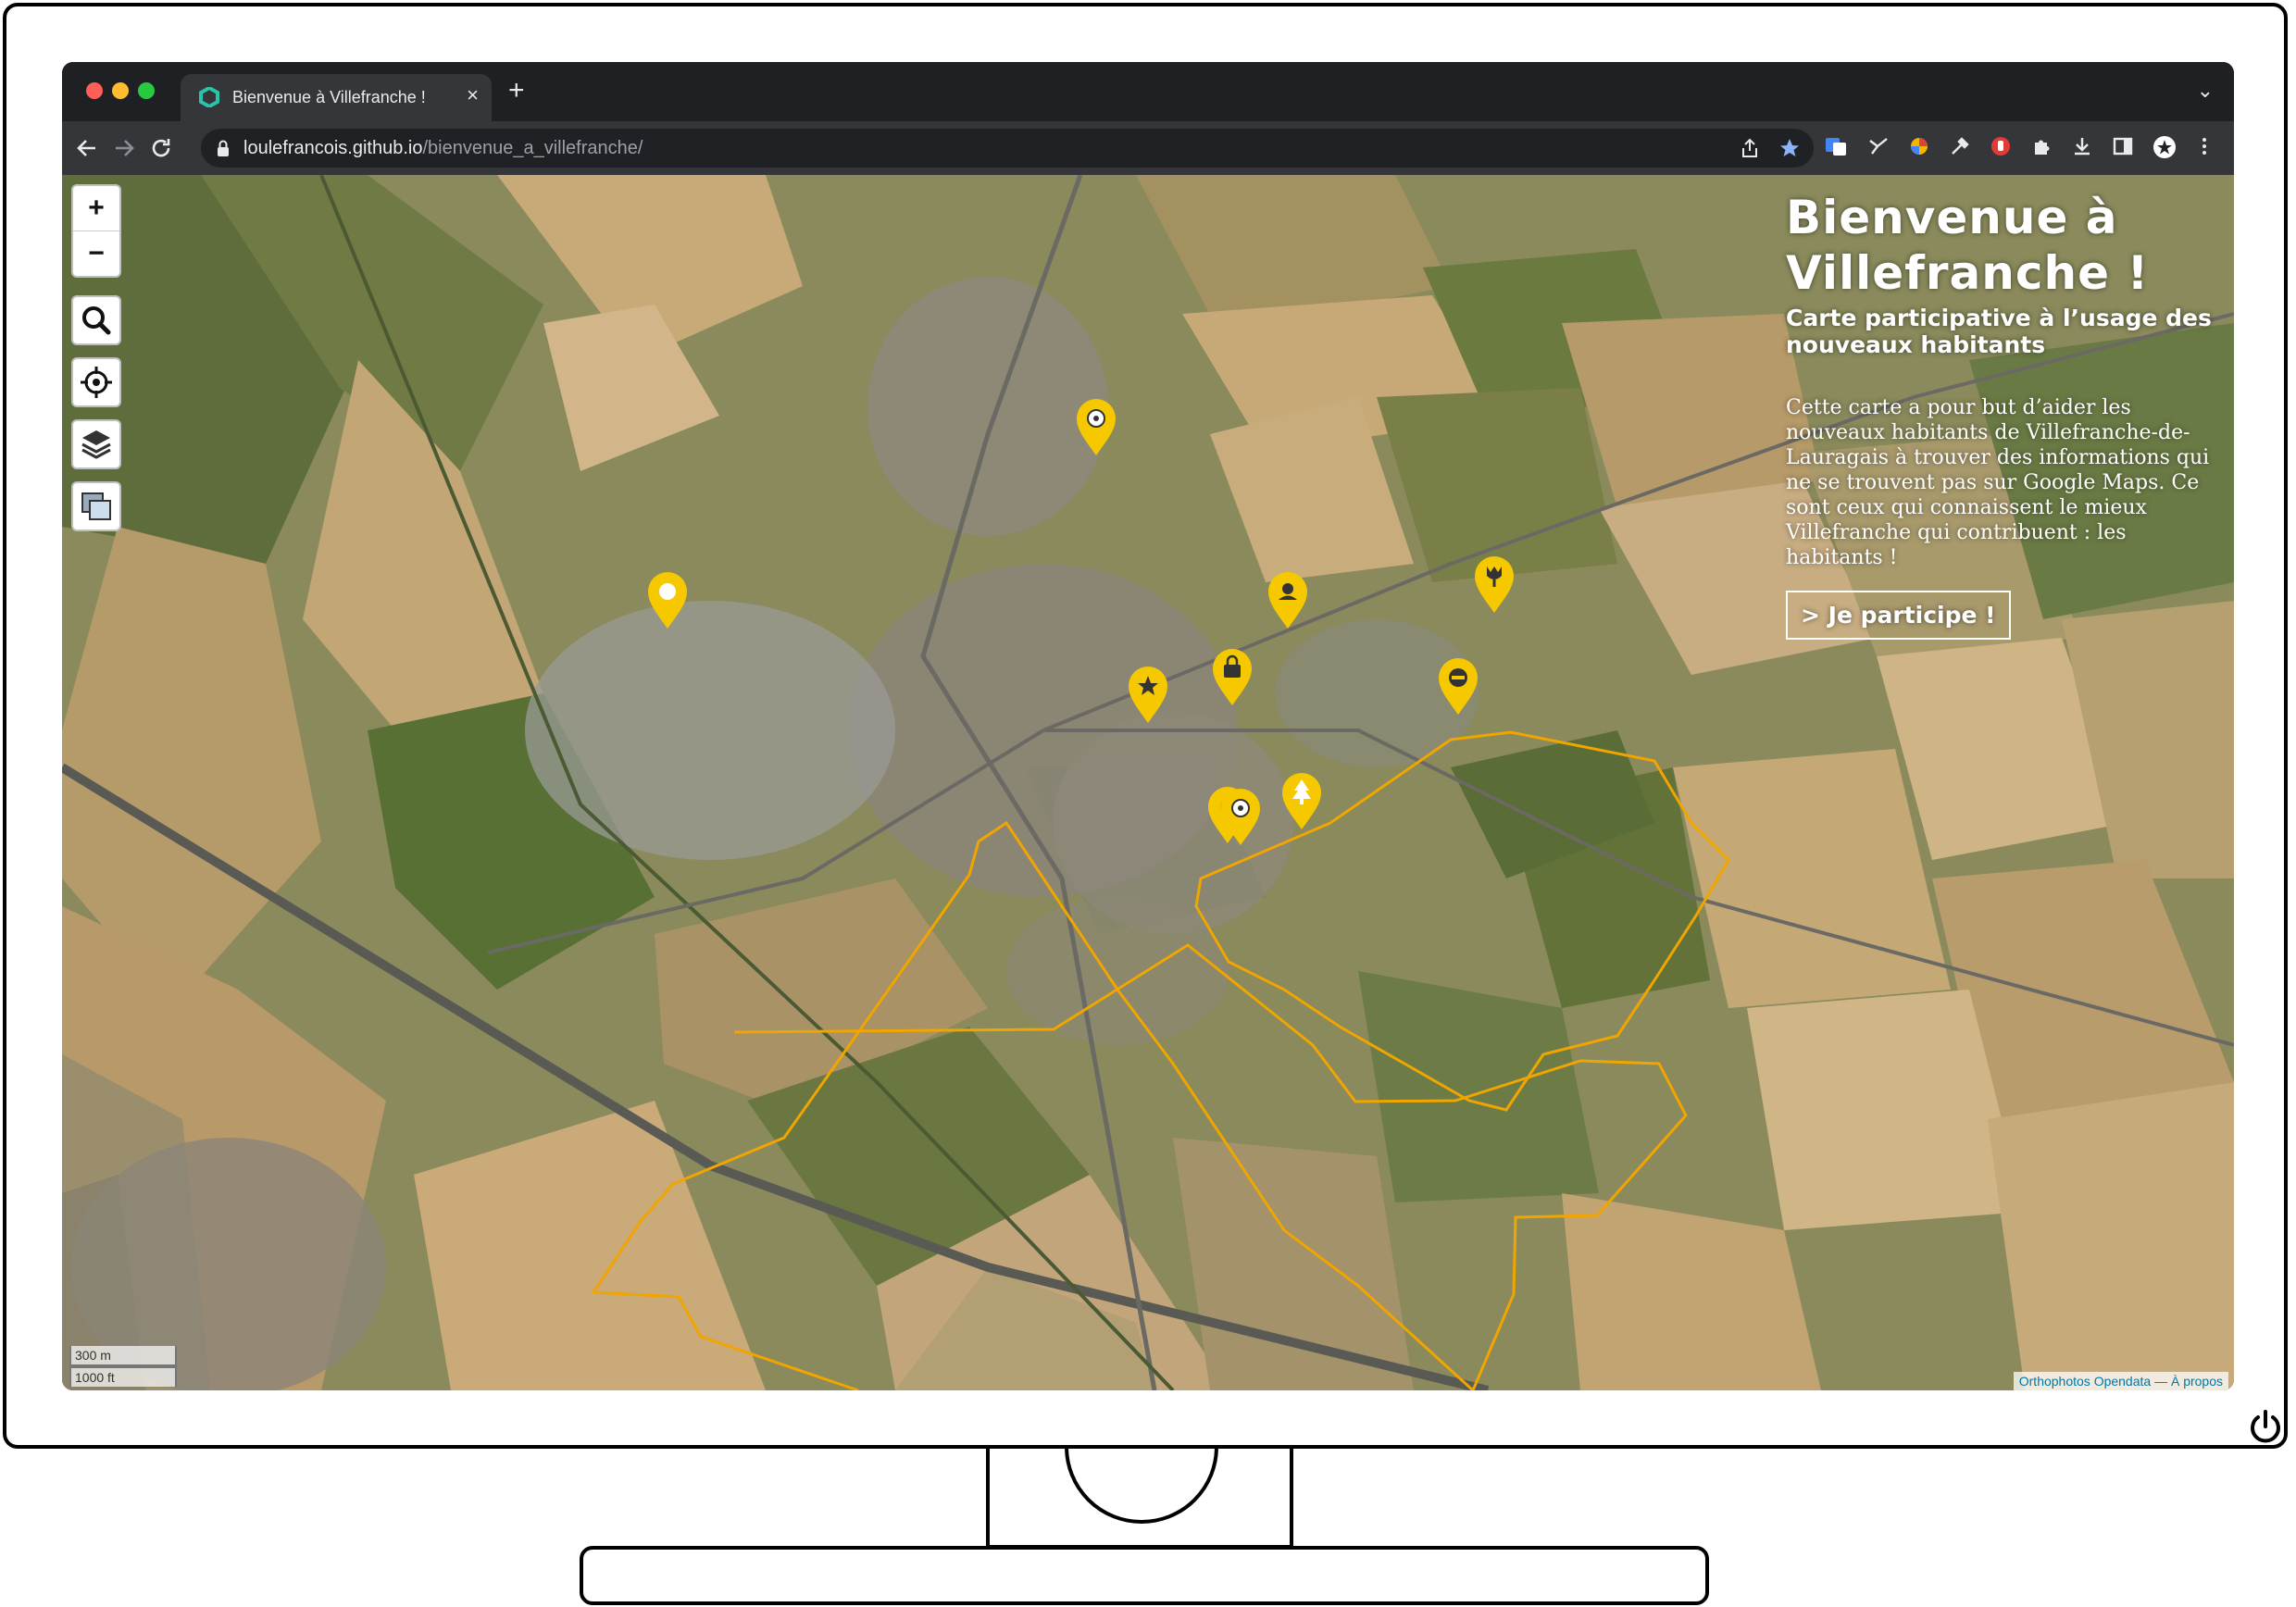 Image resolution: width=2296 pixels, height=1607 pixels. Describe the element at coordinates (2204, 146) in the screenshot. I see `kebab-menu-icon` at that location.